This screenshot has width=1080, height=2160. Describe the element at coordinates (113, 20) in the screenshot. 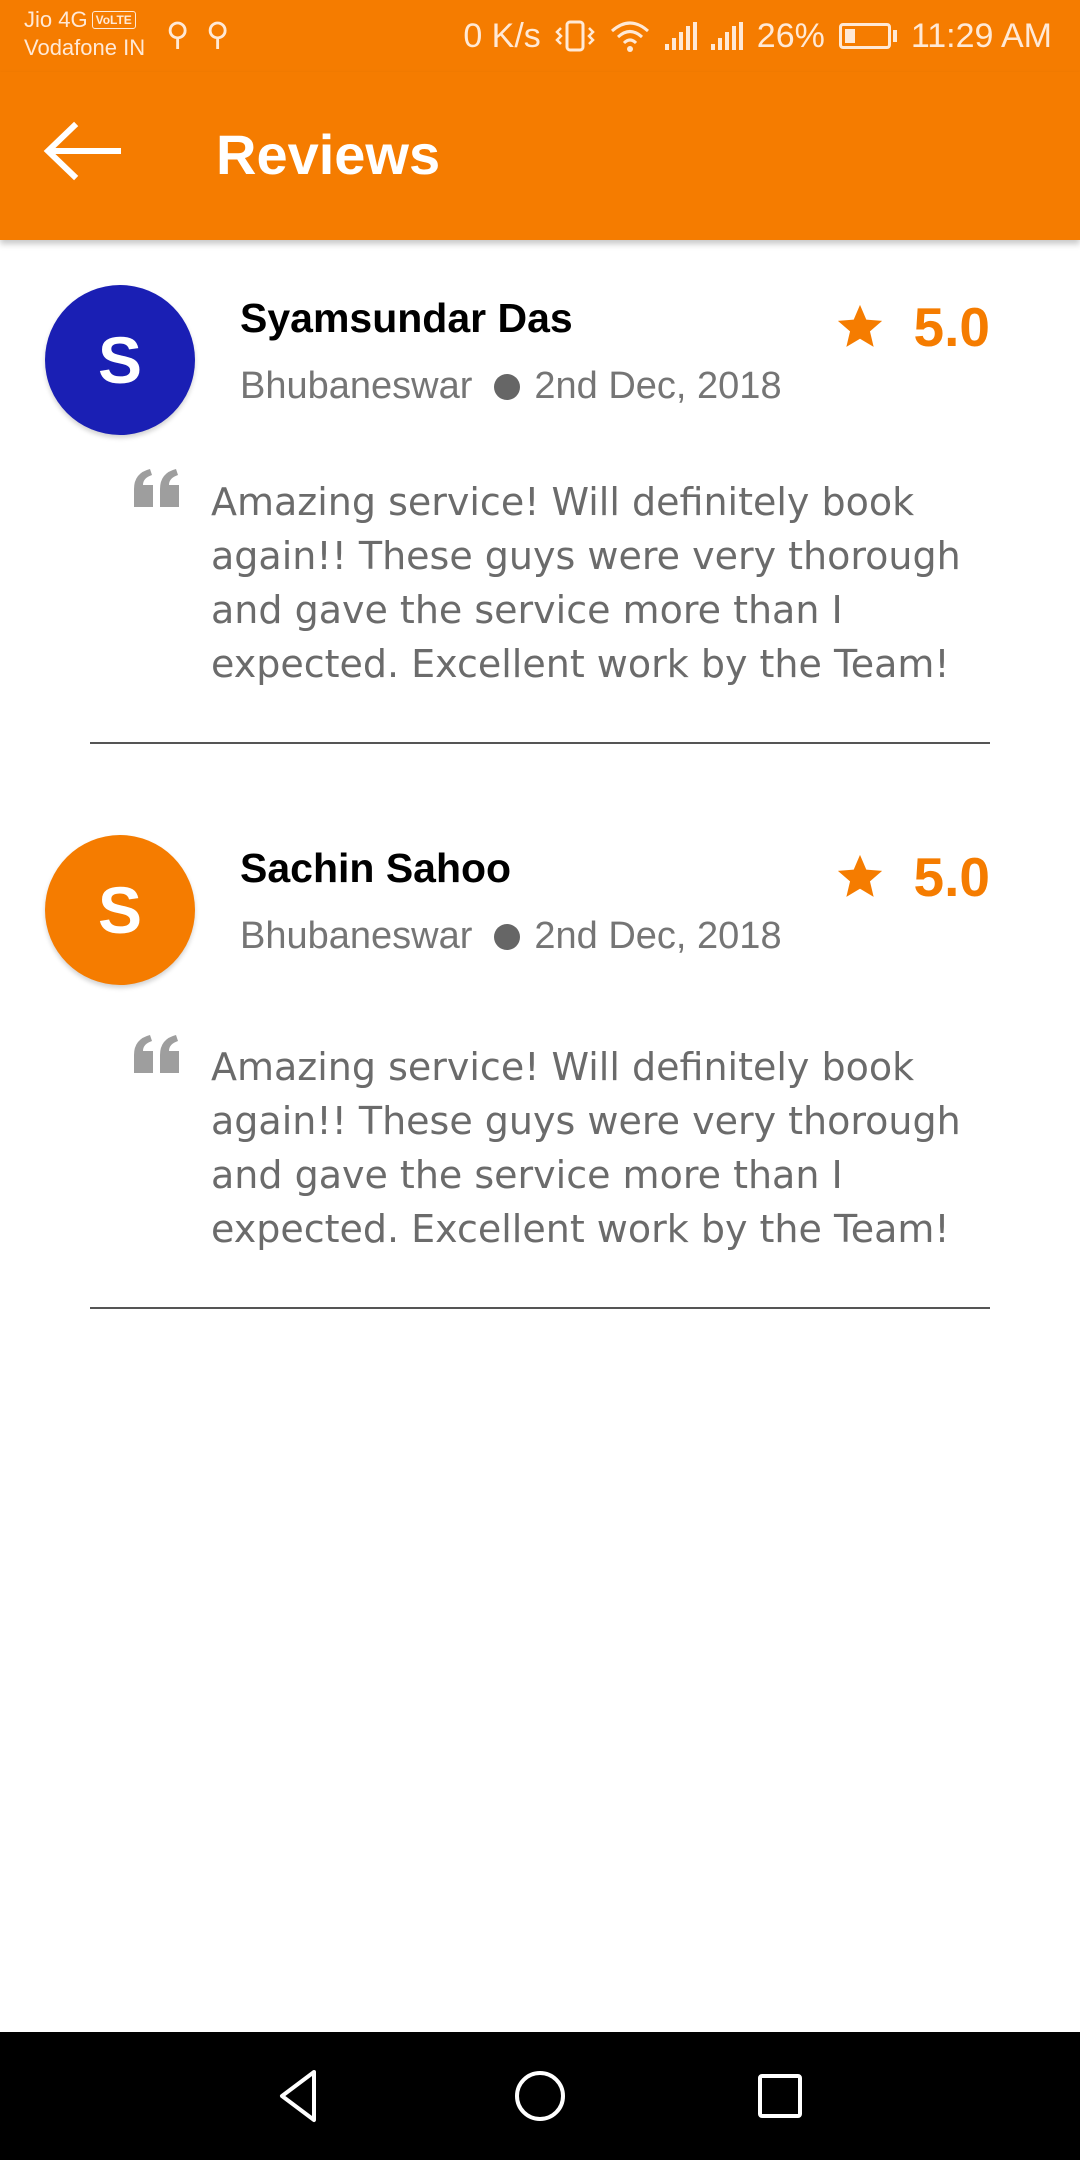

I see `volte-badge: VoLTE` at that location.